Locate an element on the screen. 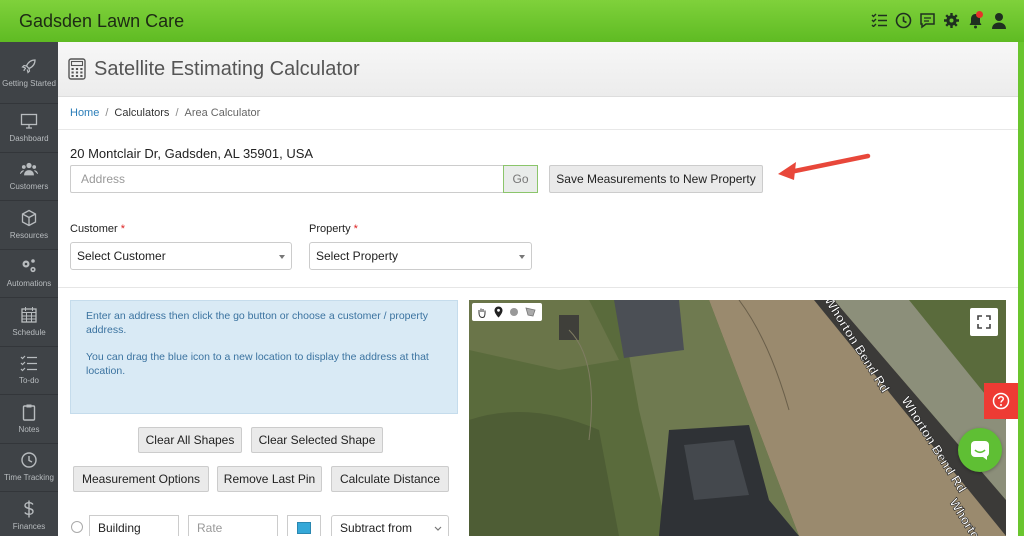 This screenshot has height=536, width=1024. remove-last-pin-button: Remove Last Pin is located at coordinates (269, 479).